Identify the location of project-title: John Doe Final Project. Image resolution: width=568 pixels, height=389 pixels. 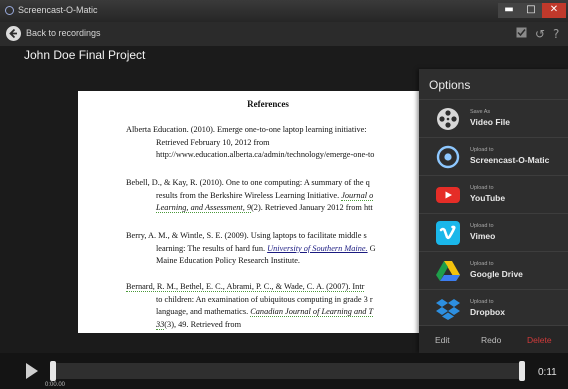
(85, 55).